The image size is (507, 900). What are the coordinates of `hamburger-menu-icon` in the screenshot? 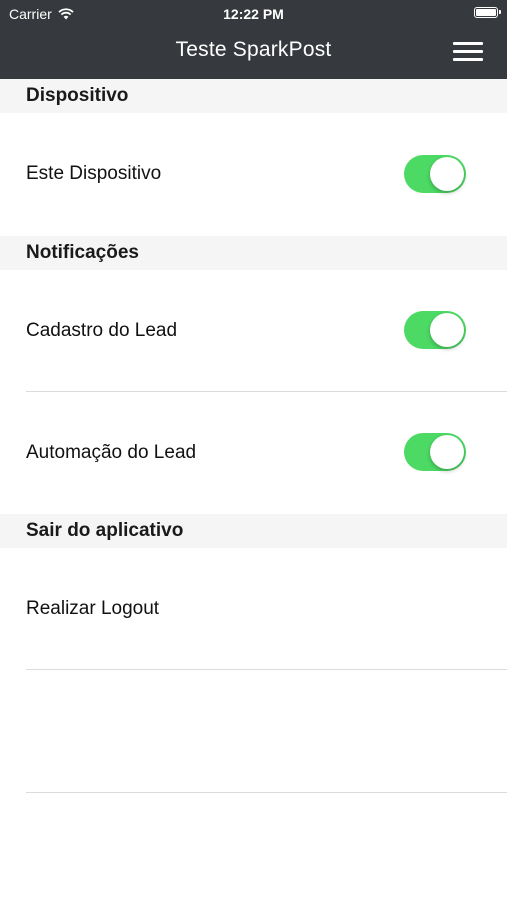 It's located at (468, 52).